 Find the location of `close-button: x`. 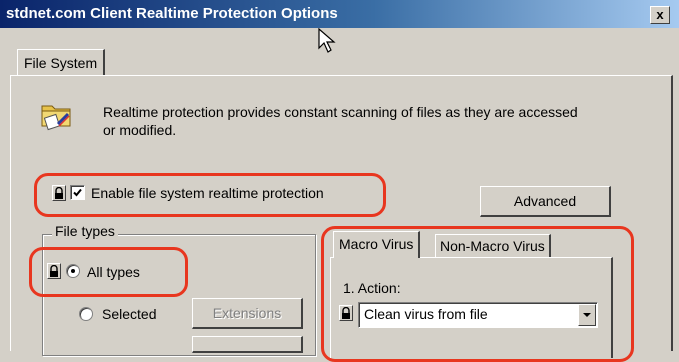

close-button: x is located at coordinates (660, 15).